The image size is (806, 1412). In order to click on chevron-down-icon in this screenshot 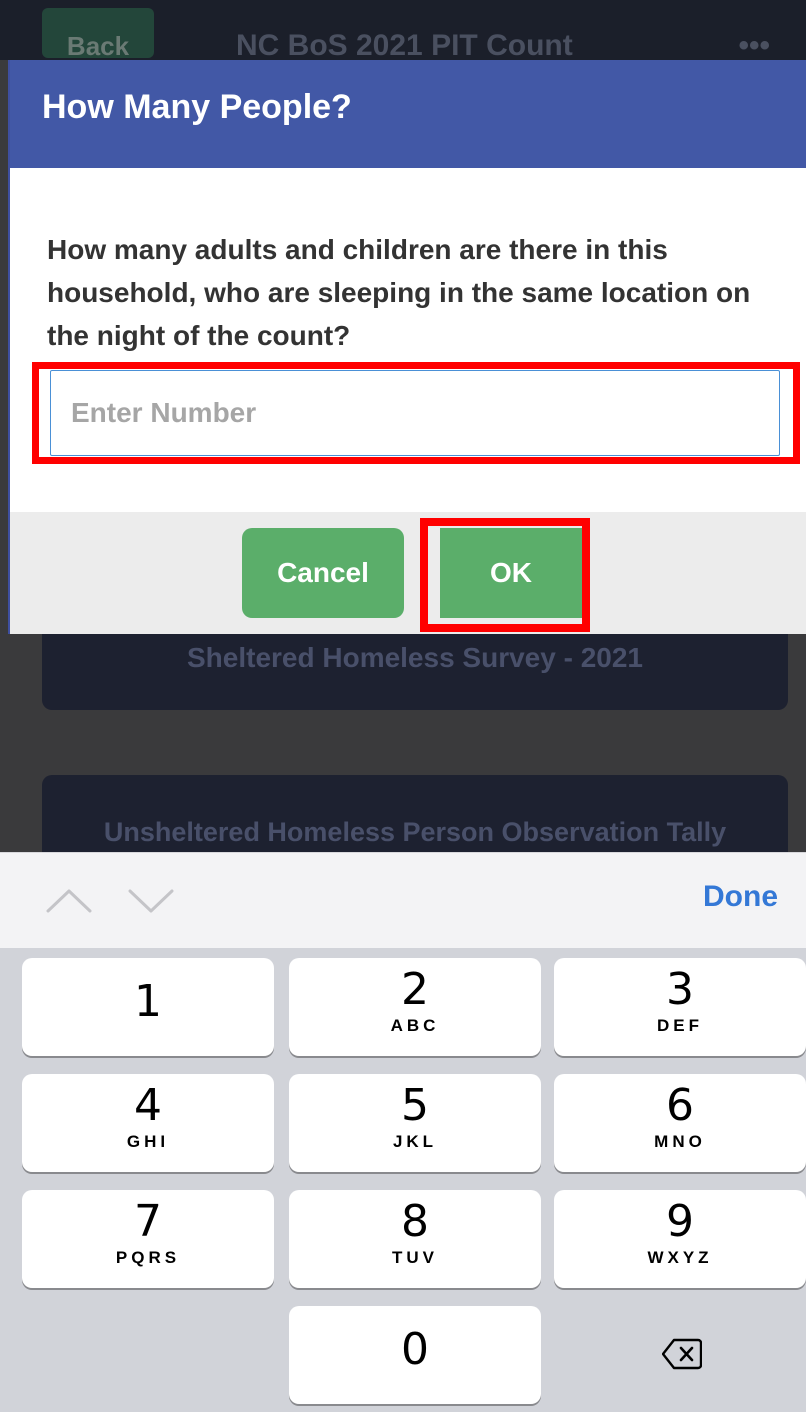, I will do `click(151, 900)`.